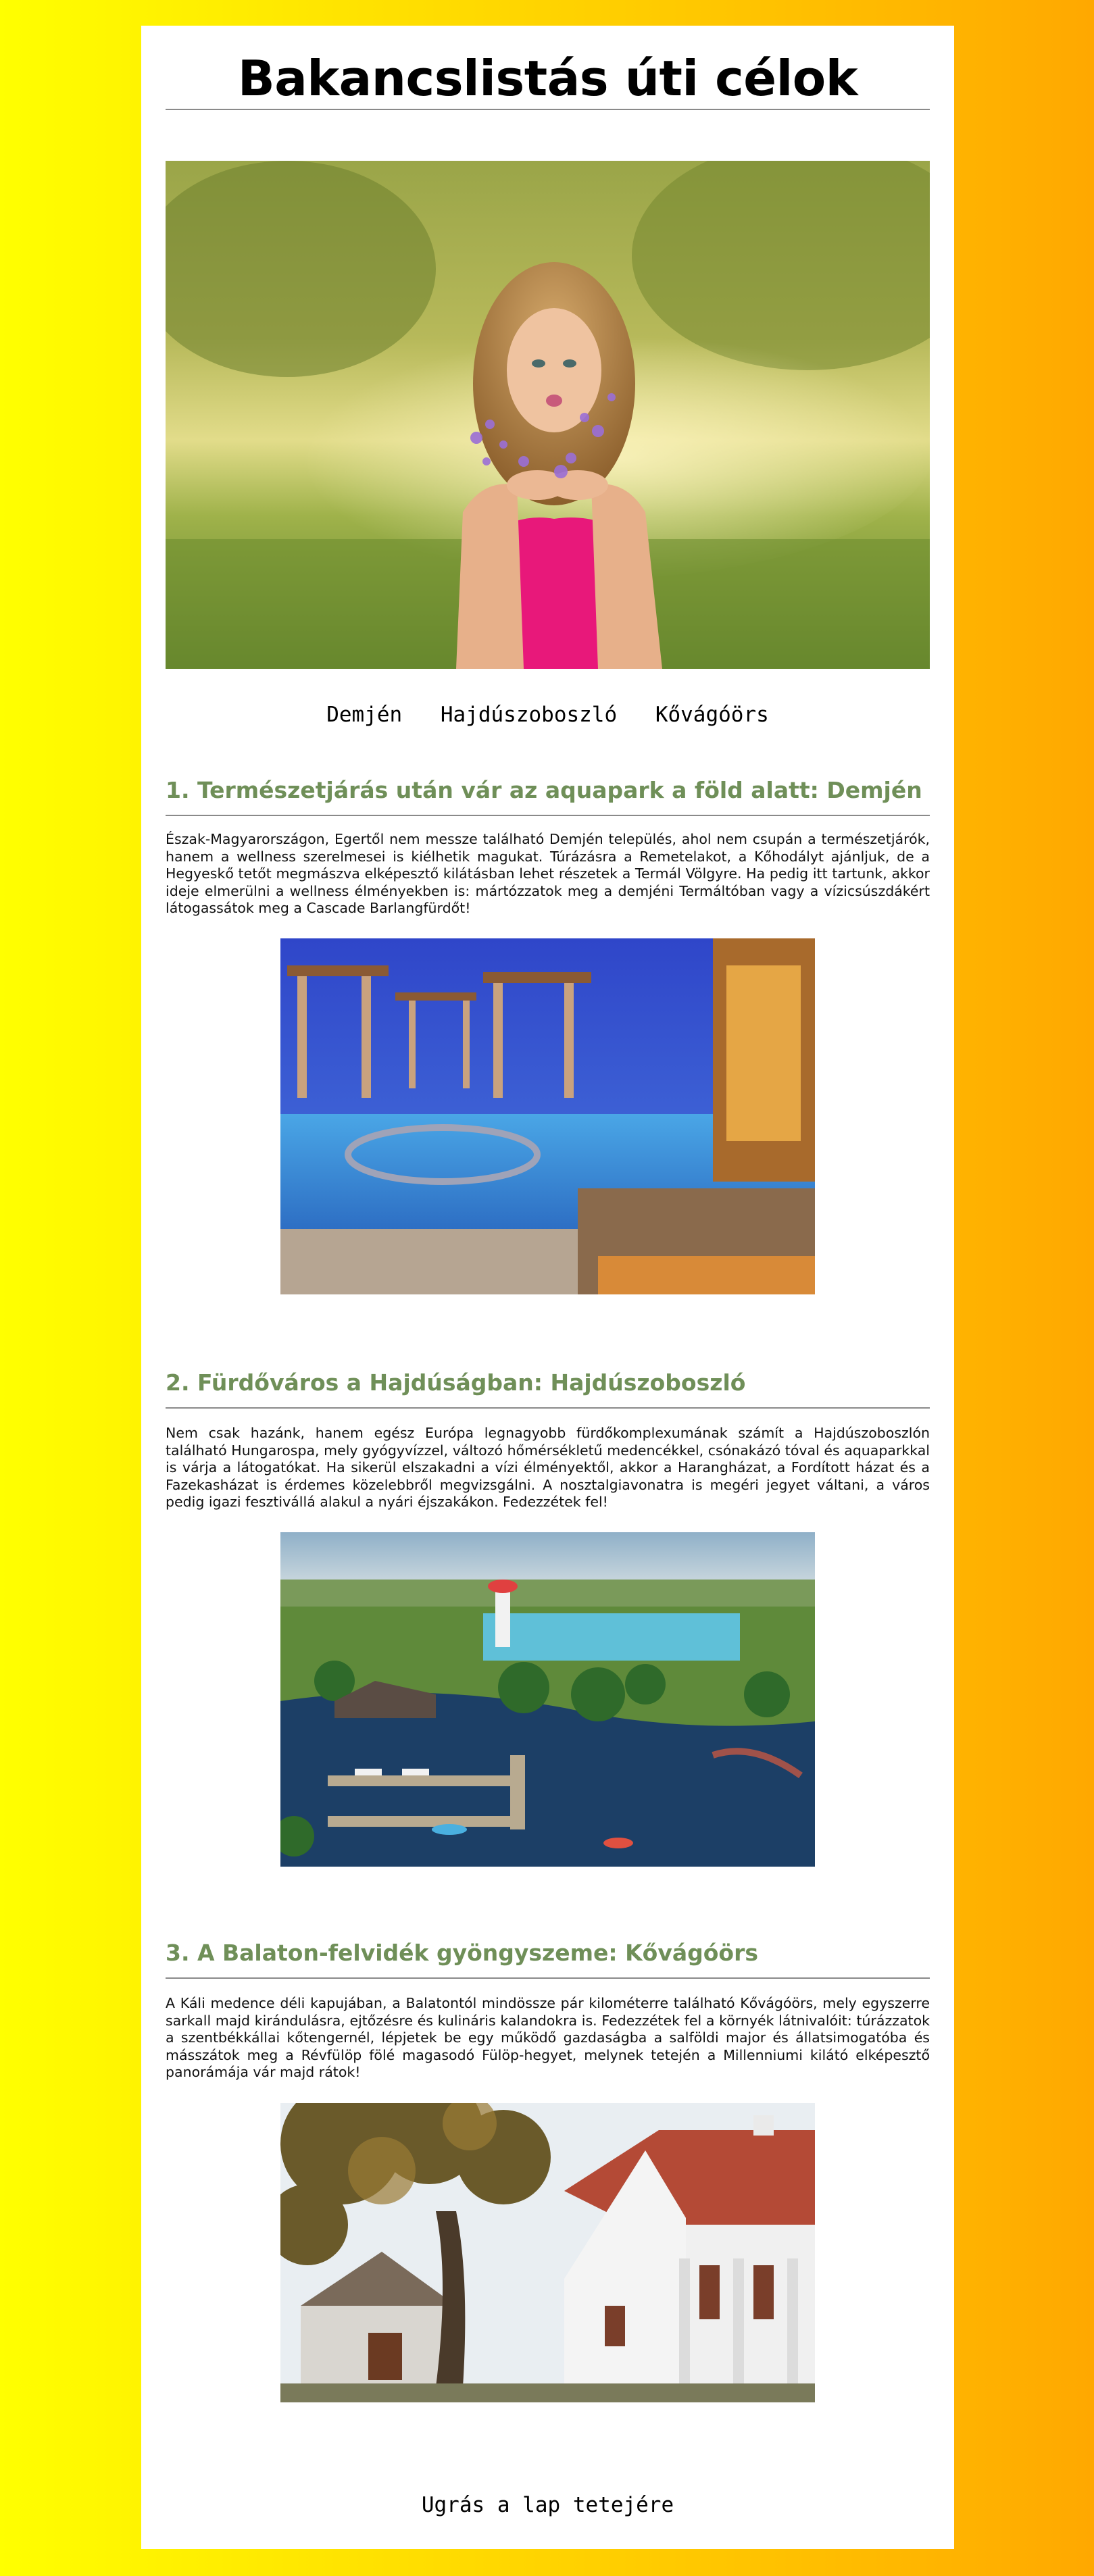 The height and width of the screenshot is (2576, 1094). Describe the element at coordinates (548, 78) in the screenshot. I see `page-title: Bakancslistás úti célok` at that location.